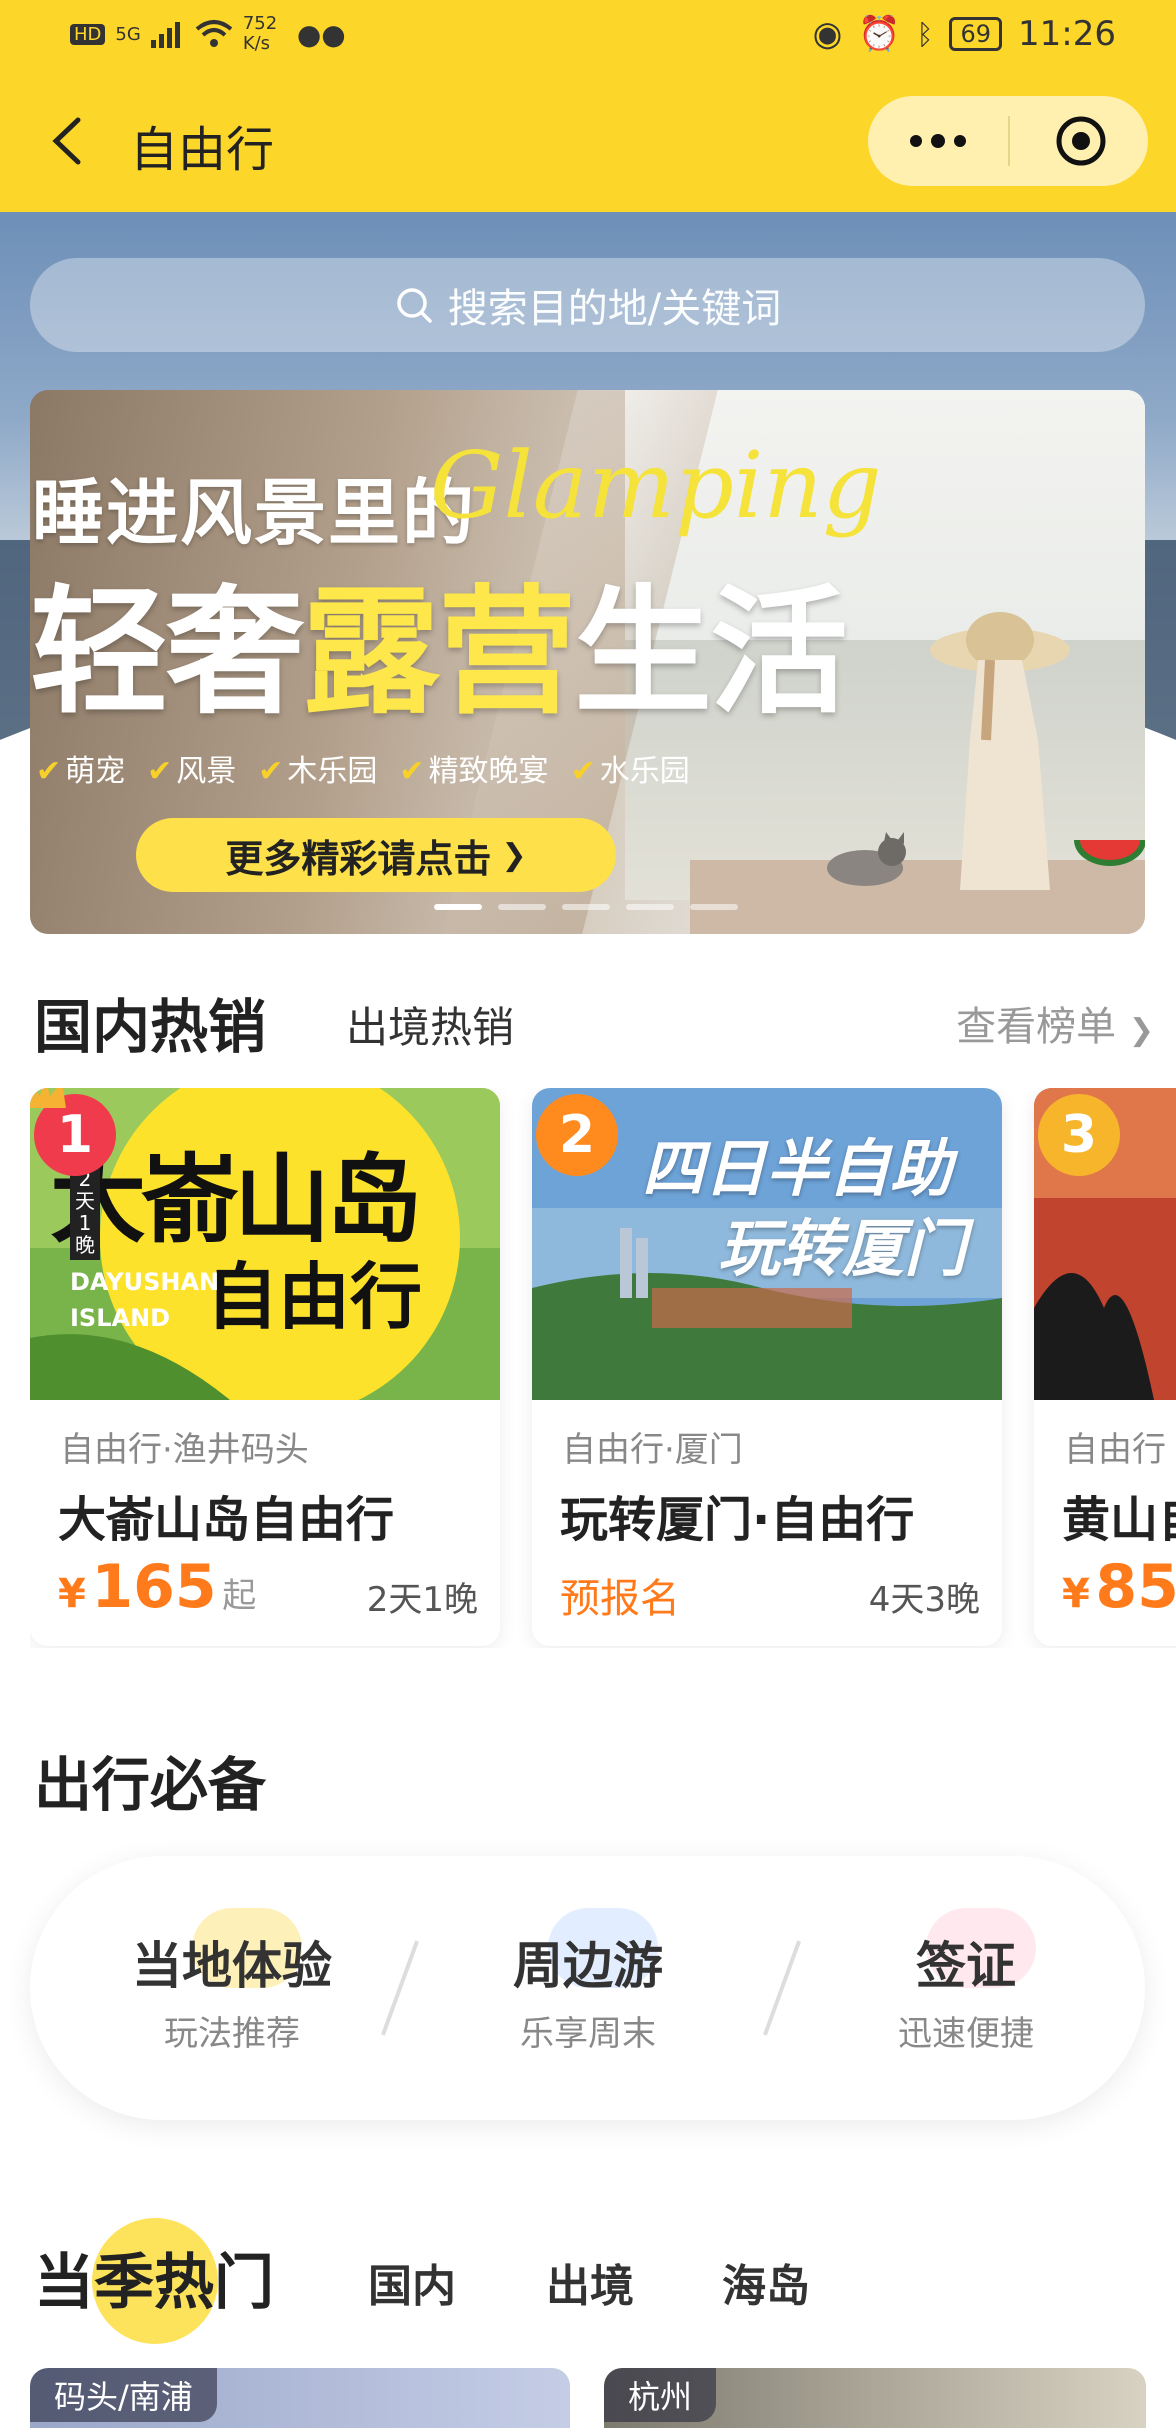 The width and height of the screenshot is (1176, 2428). I want to click on miniapp-capsule, so click(1008, 141).